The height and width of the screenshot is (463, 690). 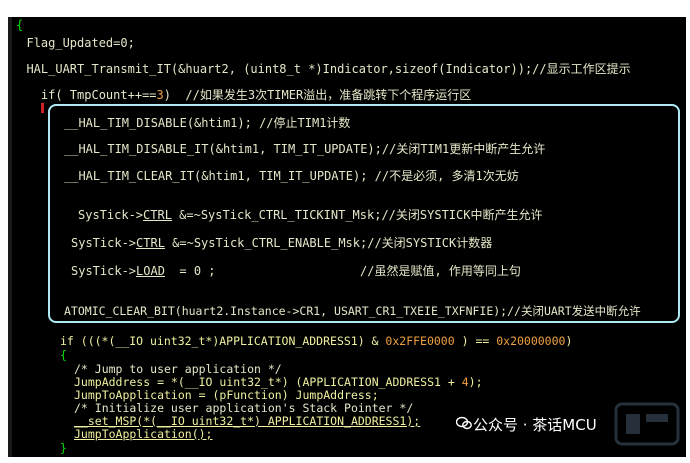 I want to click on breakpoint-marker, so click(x=42, y=108).